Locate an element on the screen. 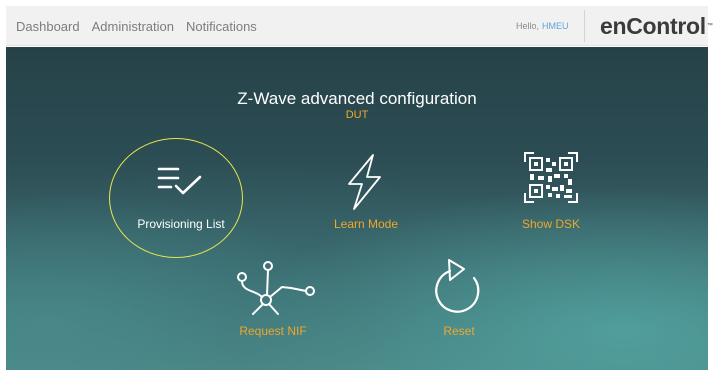 The width and height of the screenshot is (714, 378). request-nif-tile: Request NIF is located at coordinates (273, 309).